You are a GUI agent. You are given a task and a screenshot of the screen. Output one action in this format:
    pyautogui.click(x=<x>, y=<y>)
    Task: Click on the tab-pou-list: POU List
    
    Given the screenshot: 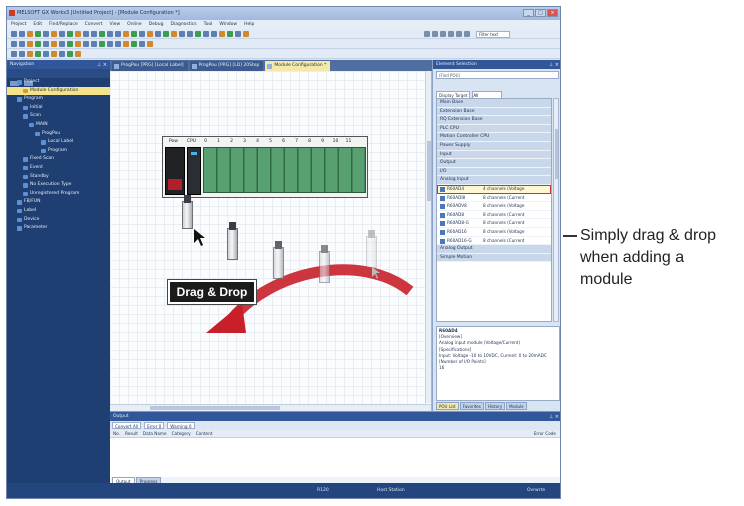 What is the action you would take?
    pyautogui.click(x=447, y=406)
    